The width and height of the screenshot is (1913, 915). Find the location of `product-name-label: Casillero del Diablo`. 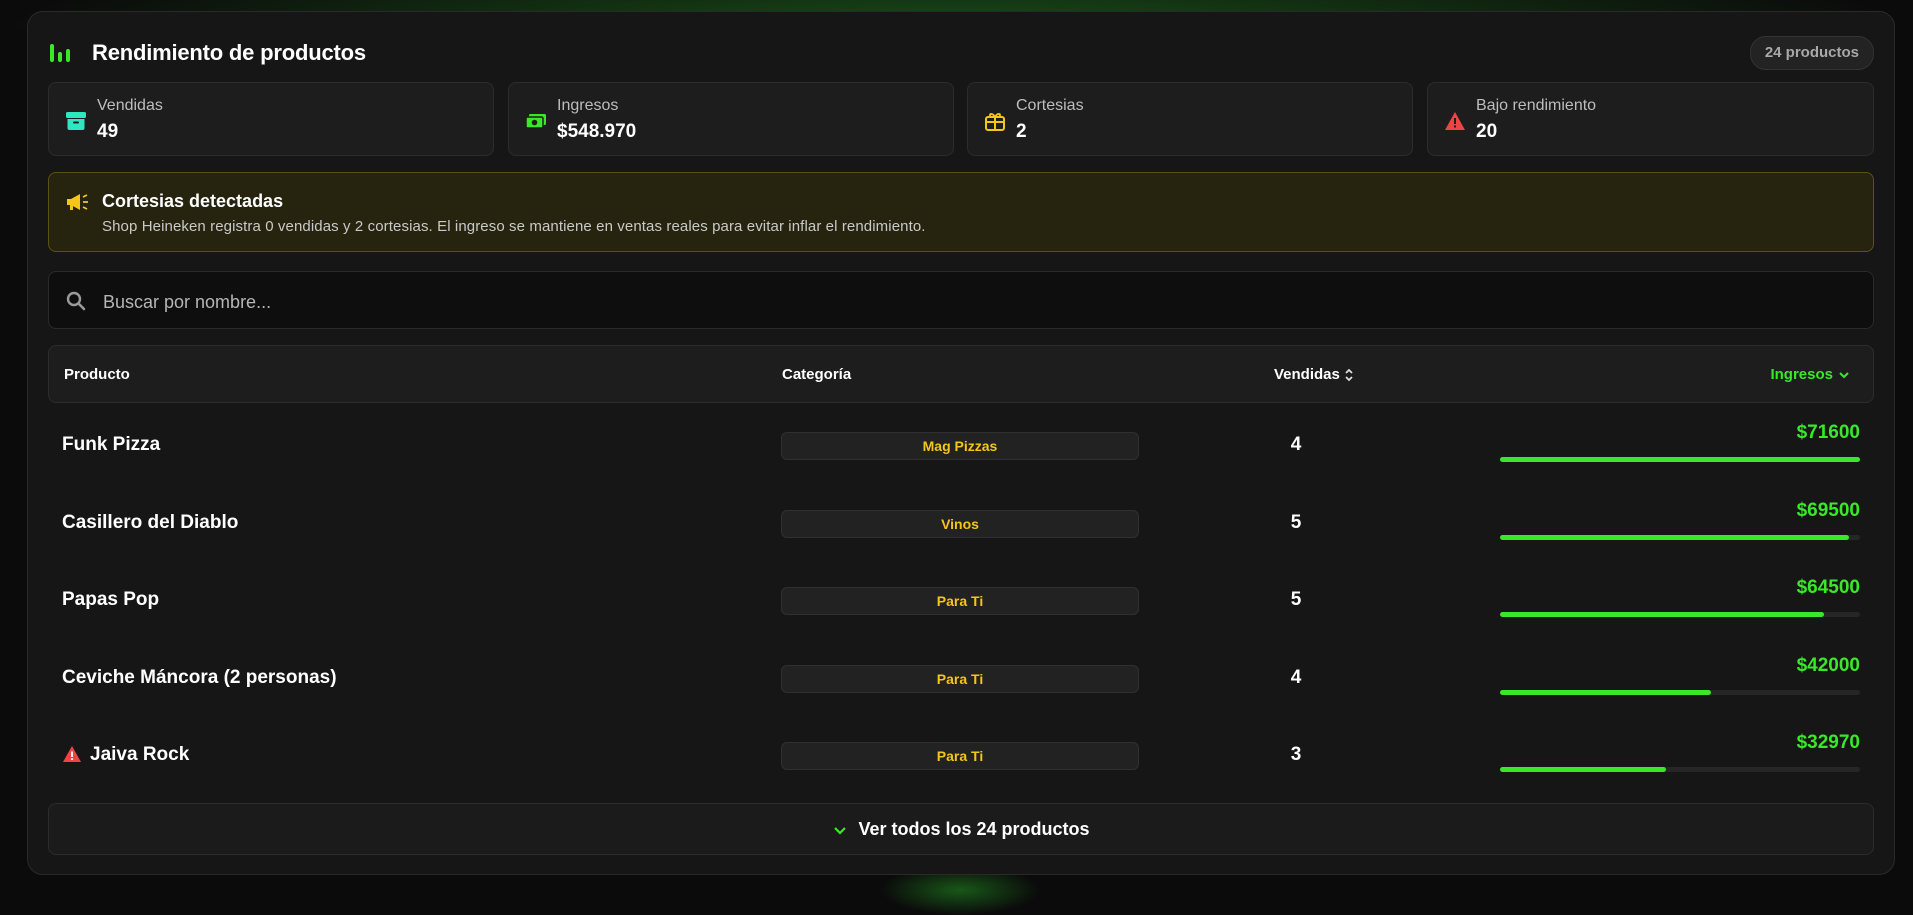

product-name-label: Casillero del Diablo is located at coordinates (150, 522).